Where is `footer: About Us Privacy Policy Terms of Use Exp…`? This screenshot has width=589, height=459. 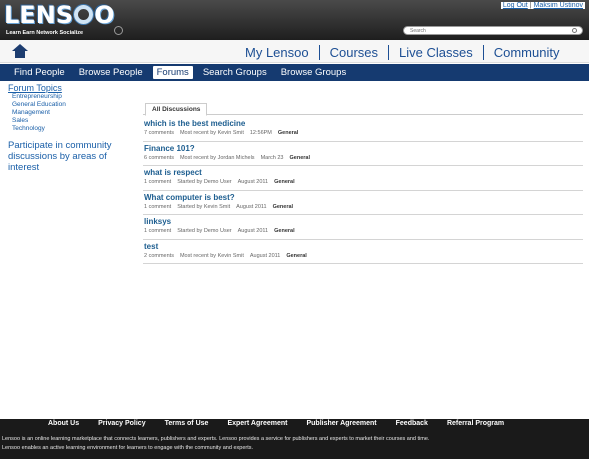 footer: About Us Privacy Policy Terms of Use Exp… is located at coordinates (294, 439).